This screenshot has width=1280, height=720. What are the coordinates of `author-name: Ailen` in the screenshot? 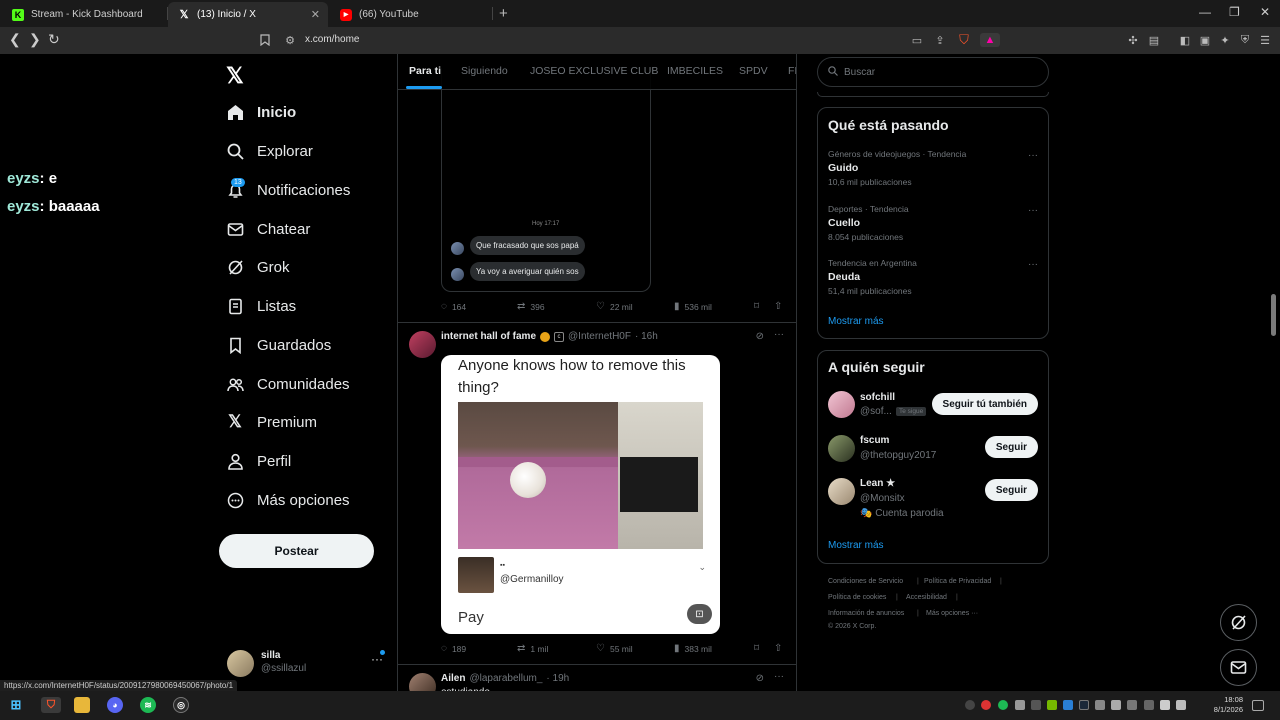 It's located at (453, 678).